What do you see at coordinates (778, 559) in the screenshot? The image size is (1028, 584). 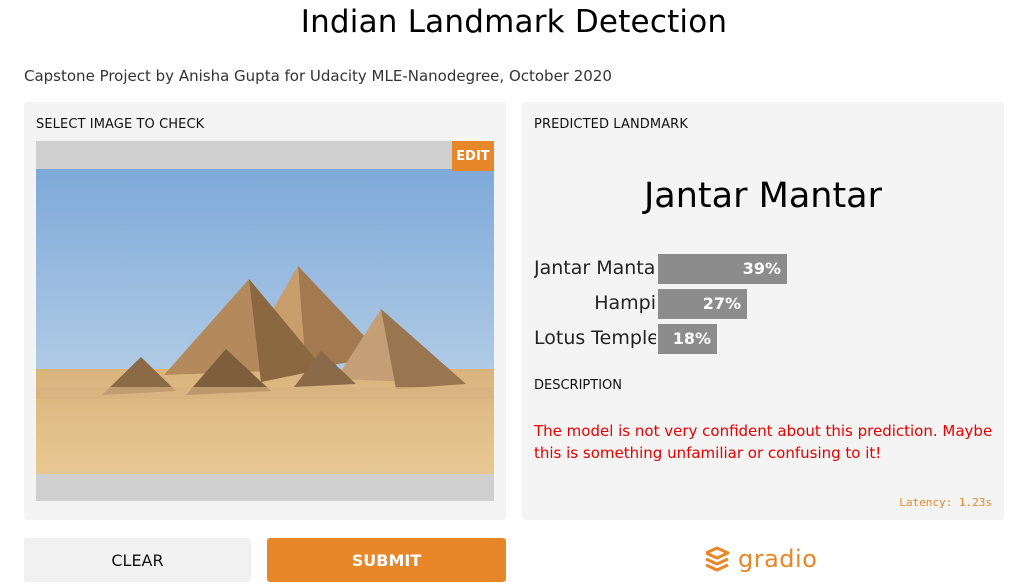 I see `gradio-brand-name: gradio` at bounding box center [778, 559].